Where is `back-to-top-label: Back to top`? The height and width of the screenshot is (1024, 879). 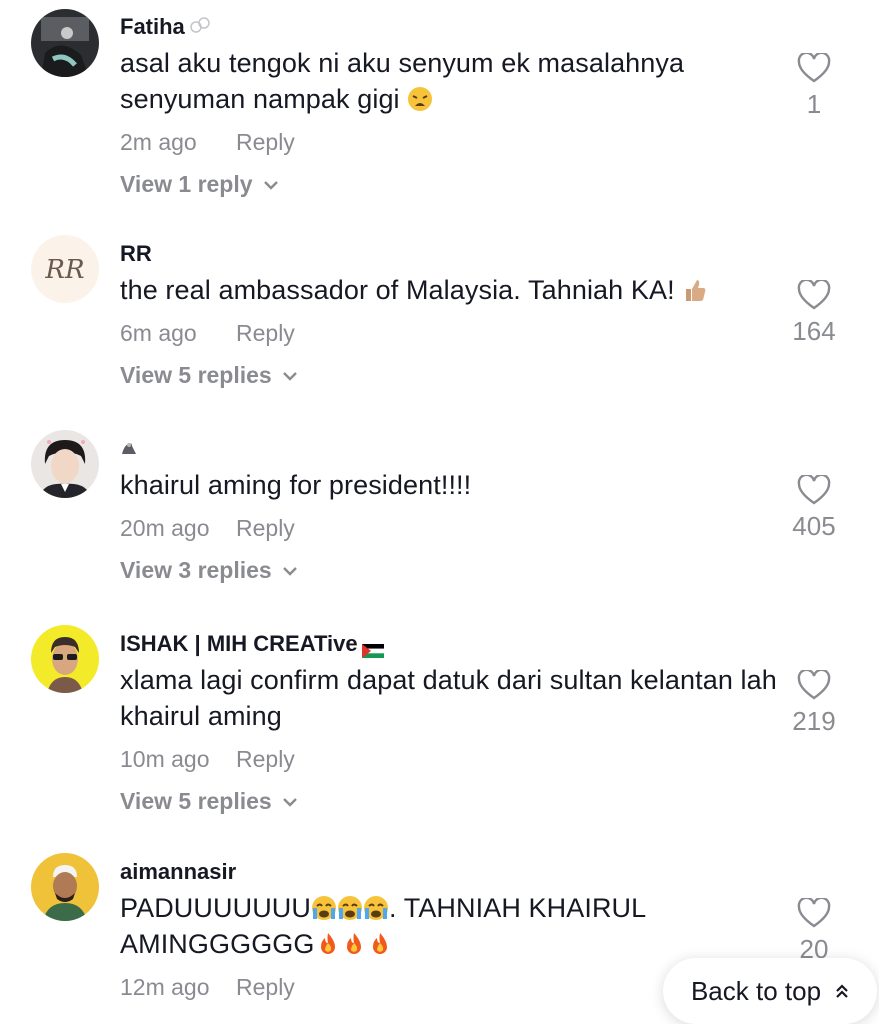 back-to-top-label: Back to top is located at coordinates (756, 990).